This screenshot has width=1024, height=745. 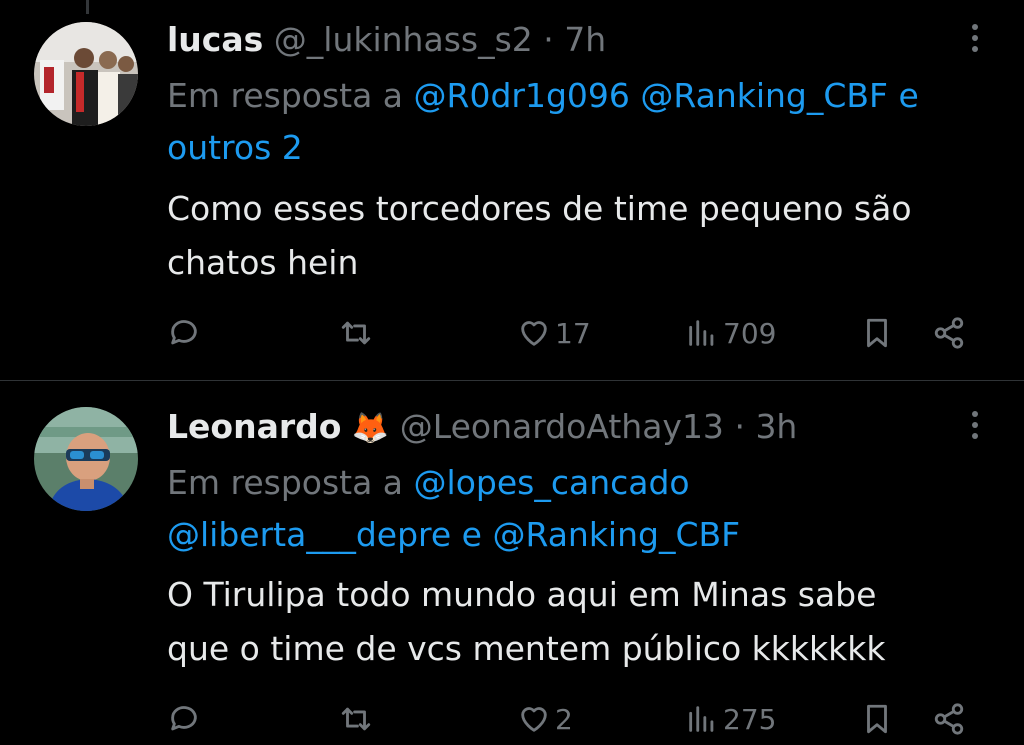 What do you see at coordinates (370, 428) in the screenshot?
I see `fox-emoji-icon: 🦊` at bounding box center [370, 428].